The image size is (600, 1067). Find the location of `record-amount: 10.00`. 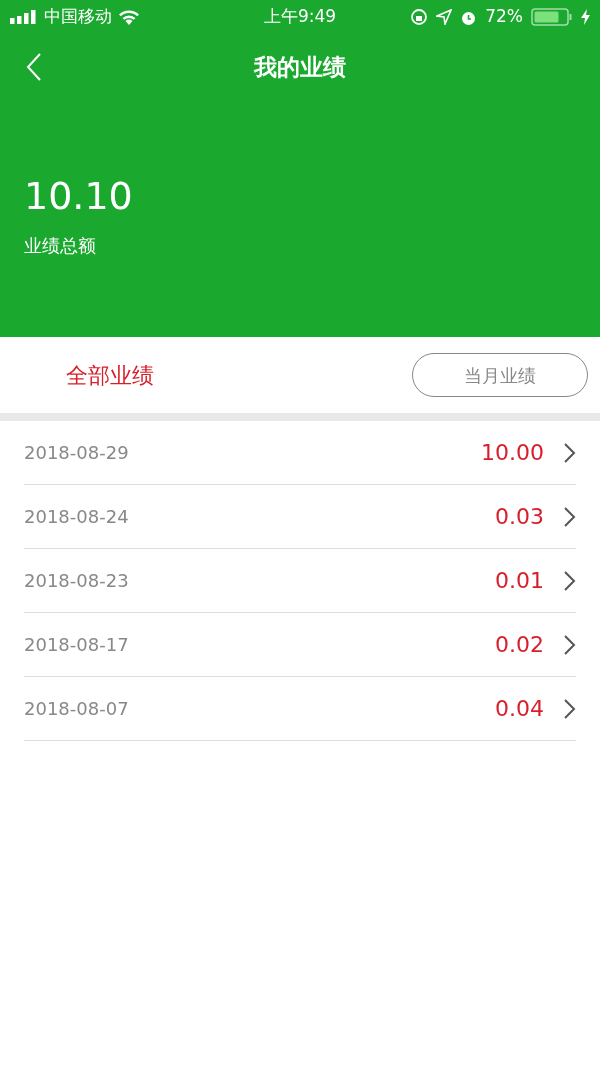

record-amount: 10.00 is located at coordinates (512, 453).